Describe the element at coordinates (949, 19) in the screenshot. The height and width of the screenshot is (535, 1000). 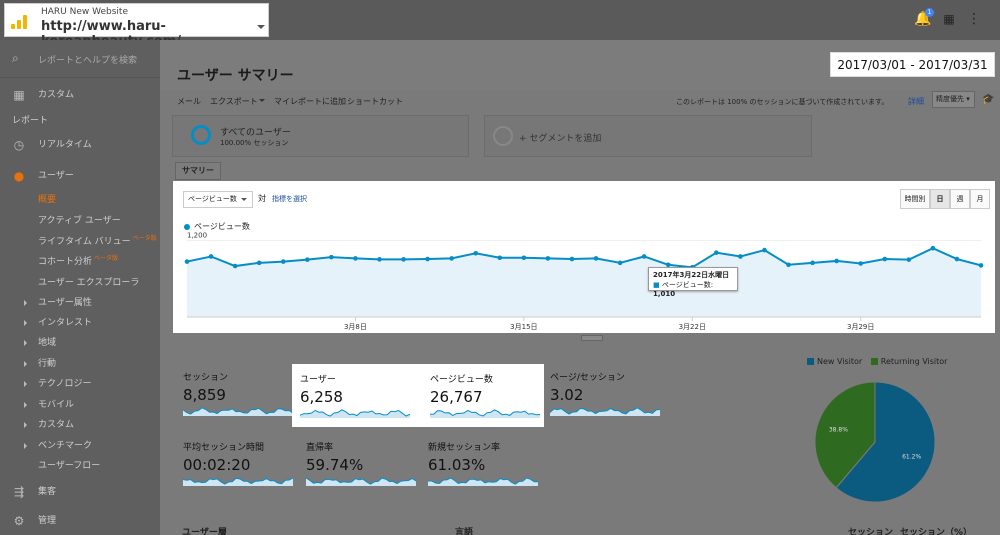
I see `apps-grid-icon: ▦` at that location.